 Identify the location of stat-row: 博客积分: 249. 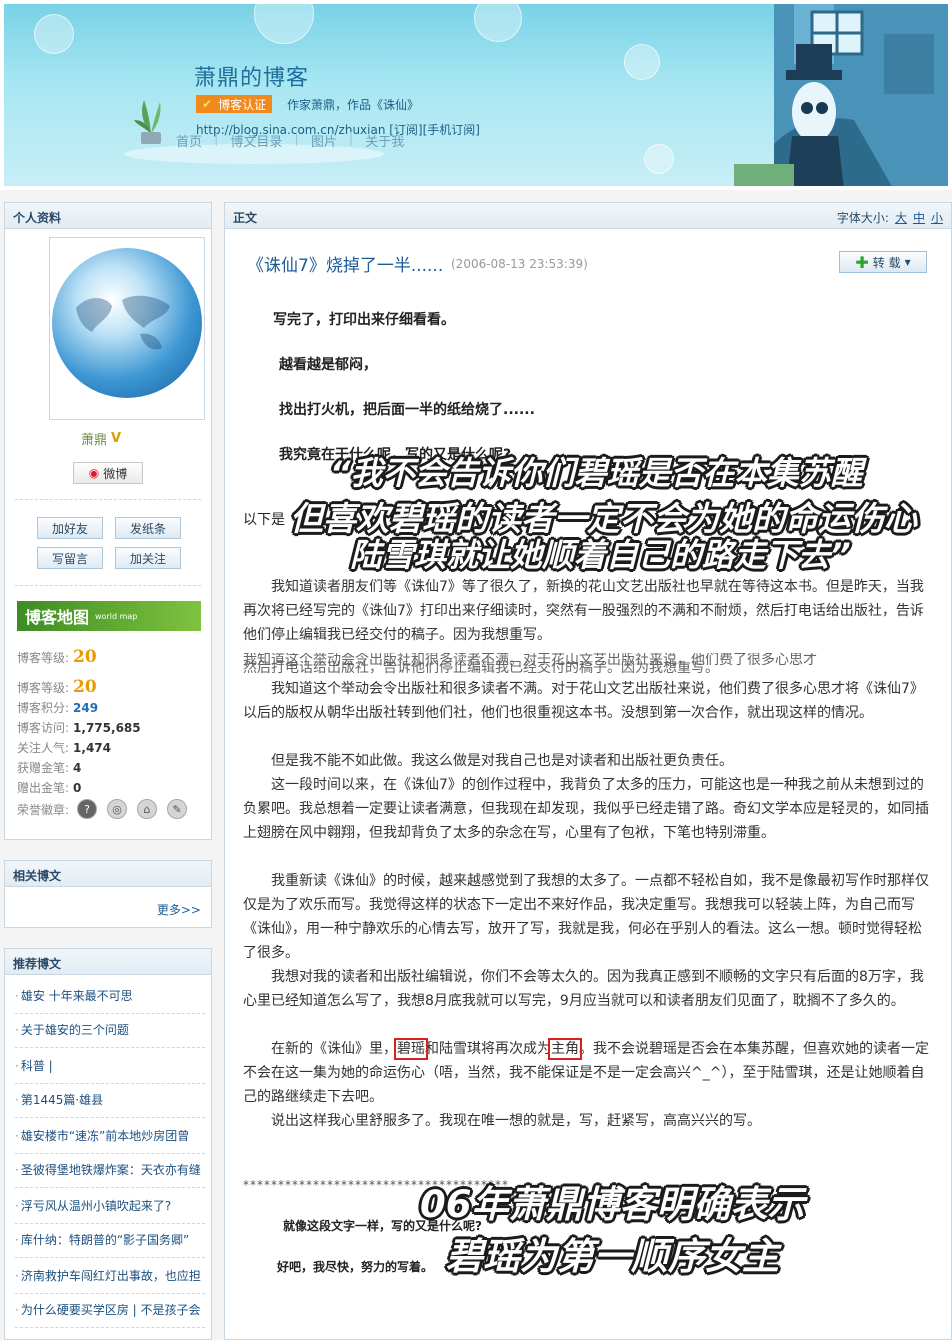
(57, 707).